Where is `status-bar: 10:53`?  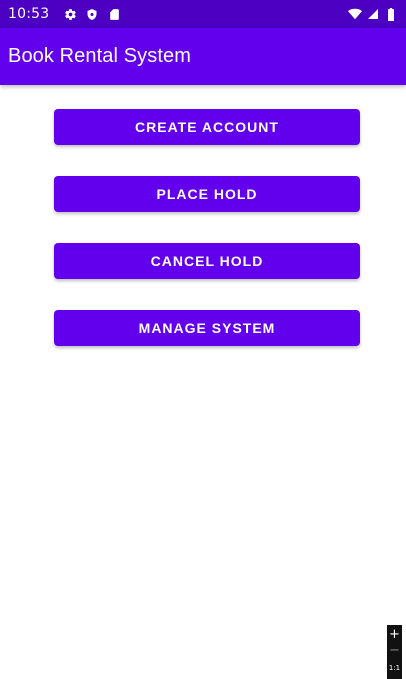 status-bar: 10:53 is located at coordinates (203, 14).